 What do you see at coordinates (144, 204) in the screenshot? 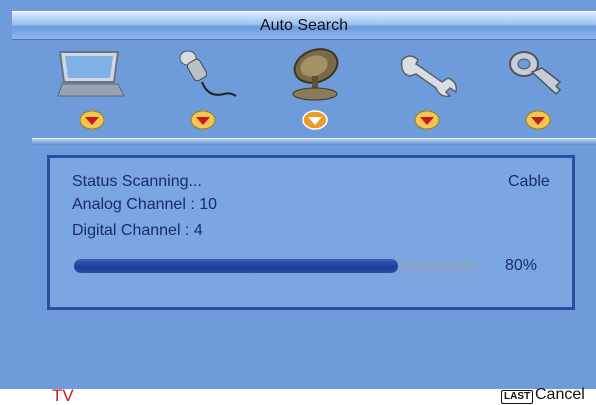
I see `analog-channel-count: Analog Channel : 10` at bounding box center [144, 204].